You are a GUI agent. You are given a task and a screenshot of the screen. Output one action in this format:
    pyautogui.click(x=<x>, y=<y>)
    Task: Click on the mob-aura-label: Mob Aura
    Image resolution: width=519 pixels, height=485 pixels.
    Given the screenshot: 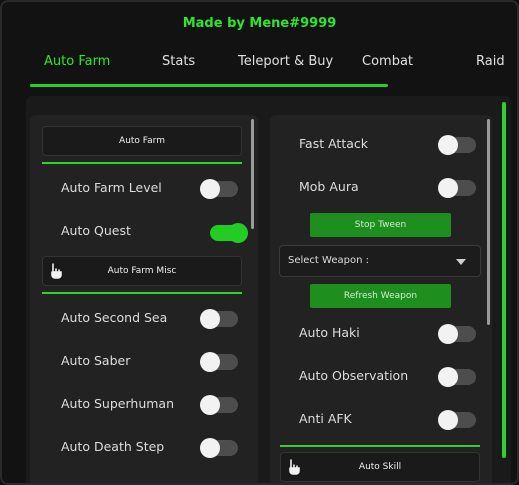 What is the action you would take?
    pyautogui.click(x=329, y=186)
    